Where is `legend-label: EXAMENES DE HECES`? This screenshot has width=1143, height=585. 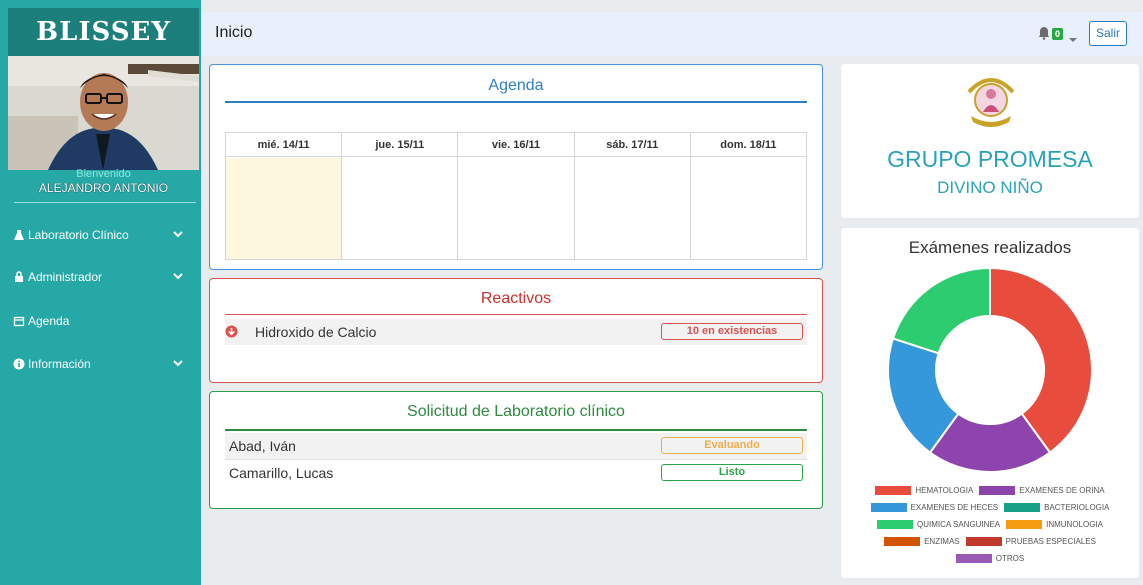 legend-label: EXAMENES DE HECES is located at coordinates (954, 507).